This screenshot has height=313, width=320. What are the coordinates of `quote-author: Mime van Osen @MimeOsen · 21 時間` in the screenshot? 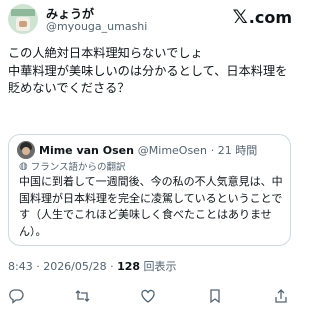 It's located at (148, 150).